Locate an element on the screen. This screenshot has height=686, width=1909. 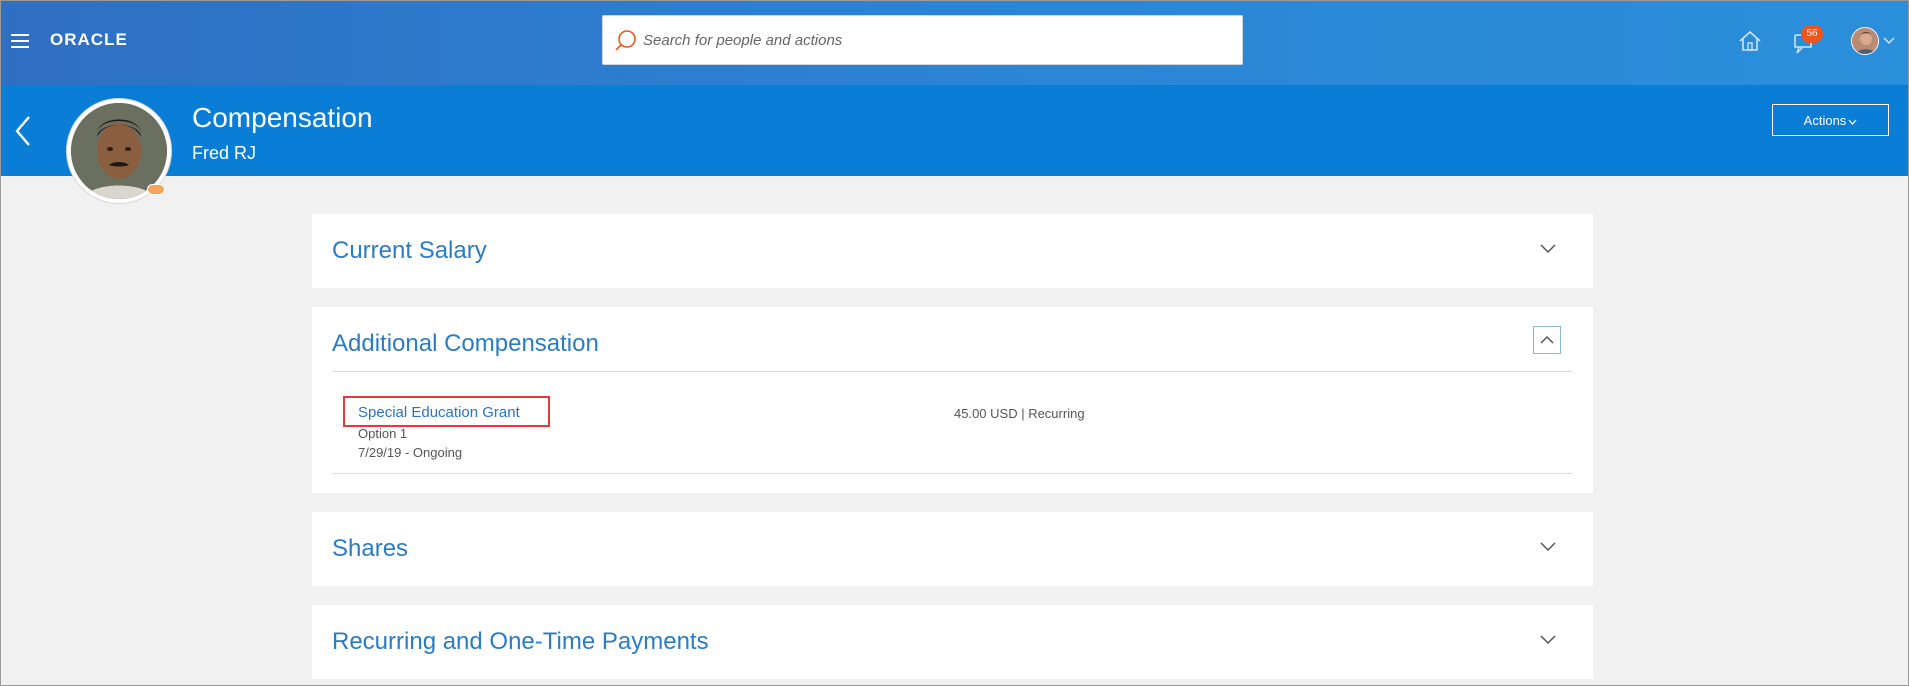
top-navigation-bar: ORACLE 56 is located at coordinates (954, 43).